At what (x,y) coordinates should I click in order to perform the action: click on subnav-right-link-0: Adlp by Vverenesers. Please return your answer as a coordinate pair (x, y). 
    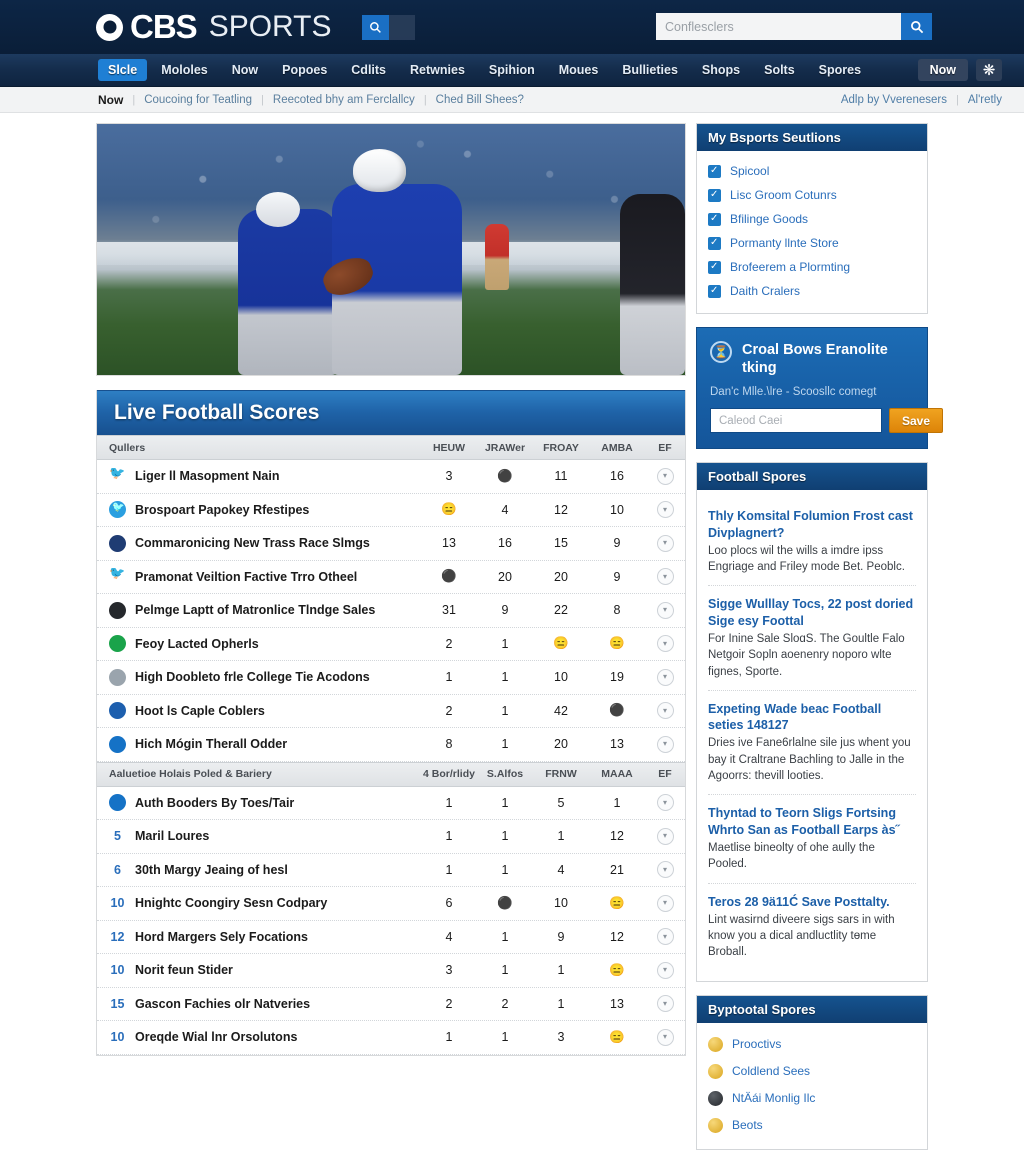
    Looking at the image, I should click on (894, 100).